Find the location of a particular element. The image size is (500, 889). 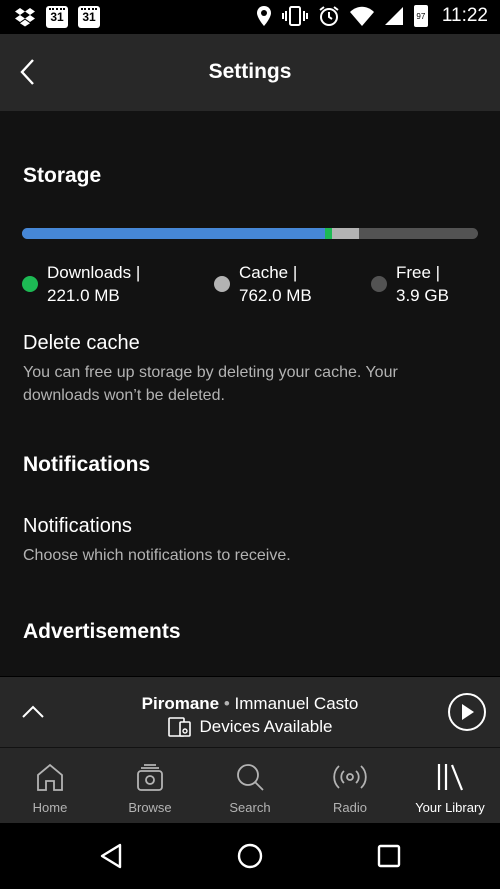

tab-home-label: Home is located at coordinates (50, 807).